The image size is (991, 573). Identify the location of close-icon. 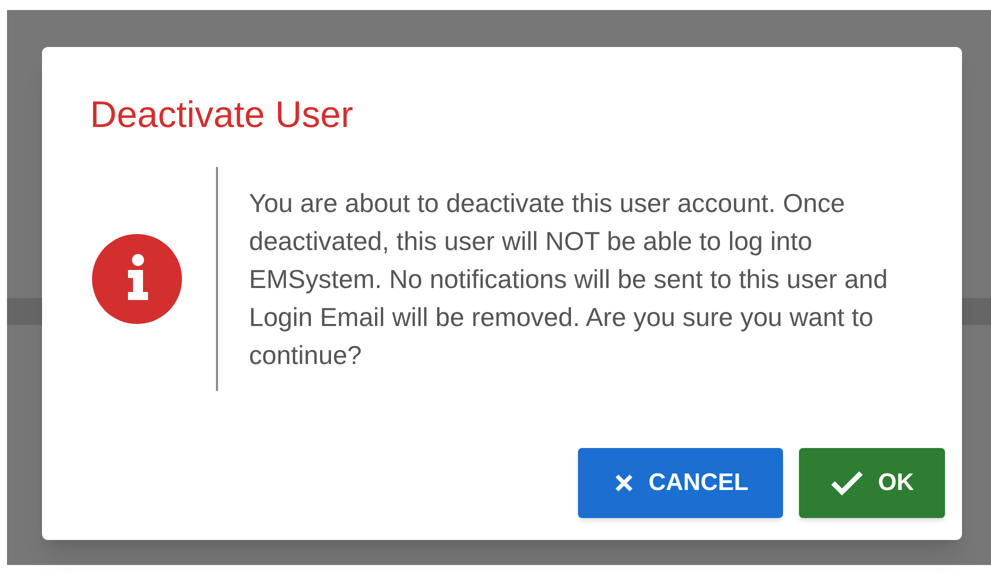
(623, 483).